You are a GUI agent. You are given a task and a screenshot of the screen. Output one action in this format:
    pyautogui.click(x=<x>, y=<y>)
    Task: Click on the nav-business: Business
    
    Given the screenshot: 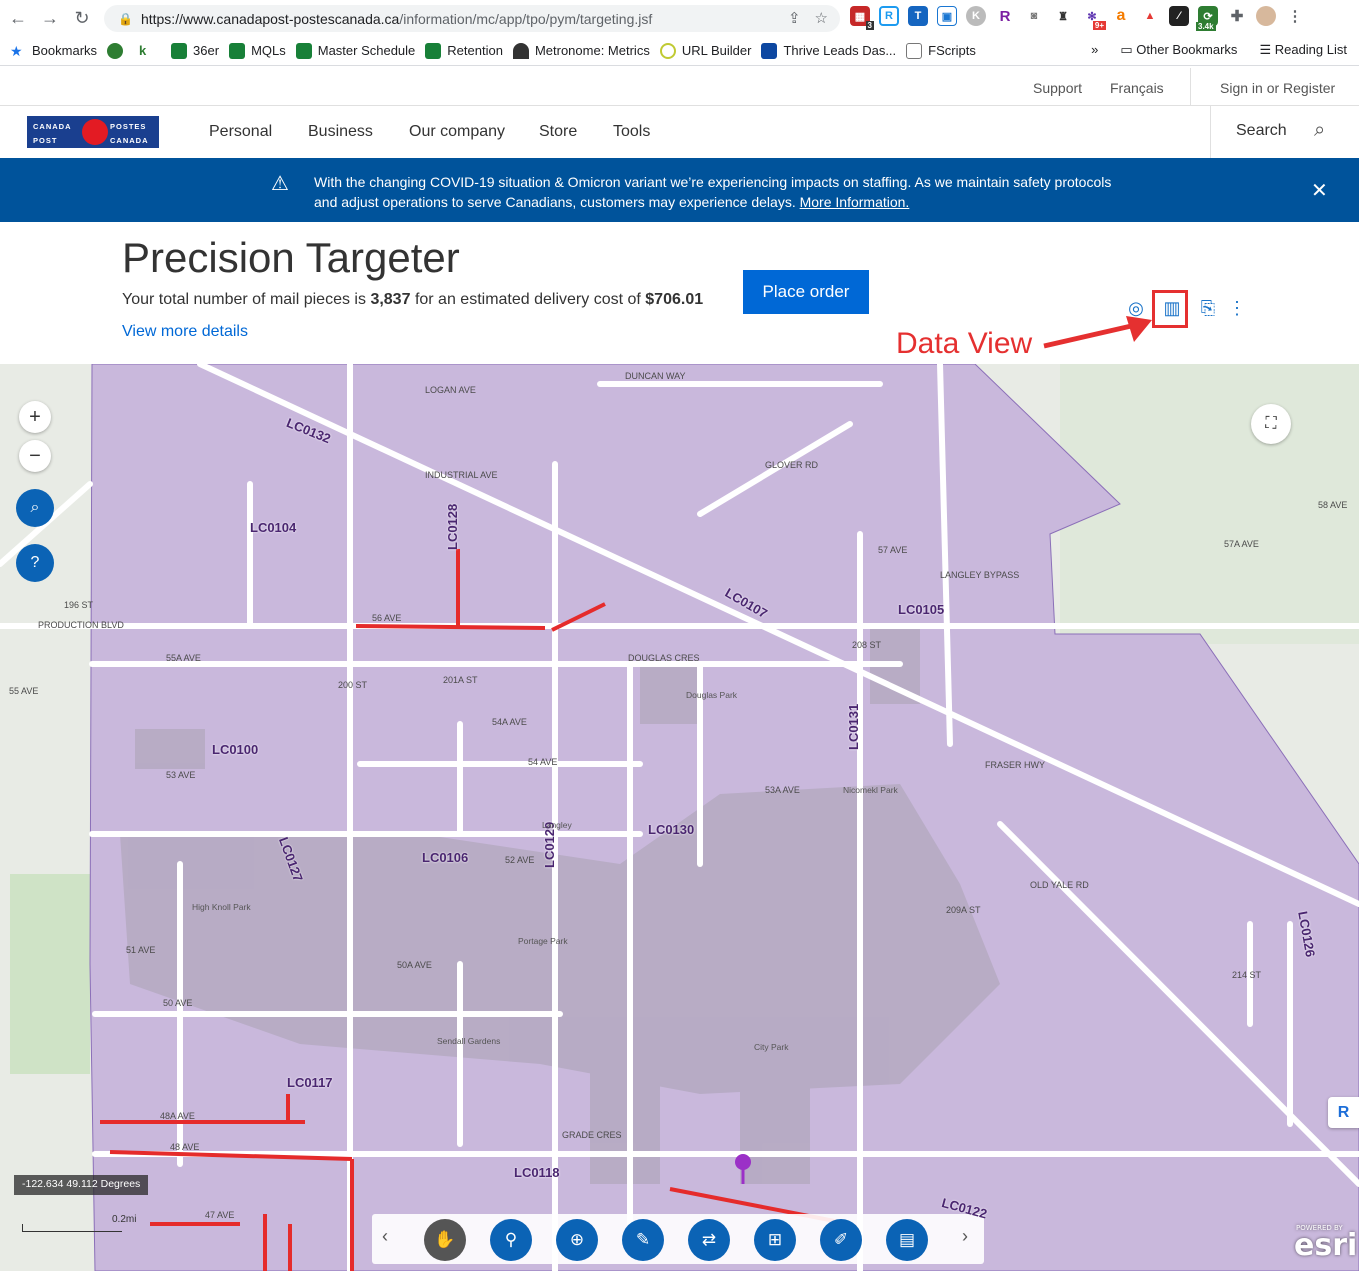 What is the action you would take?
    pyautogui.click(x=340, y=132)
    